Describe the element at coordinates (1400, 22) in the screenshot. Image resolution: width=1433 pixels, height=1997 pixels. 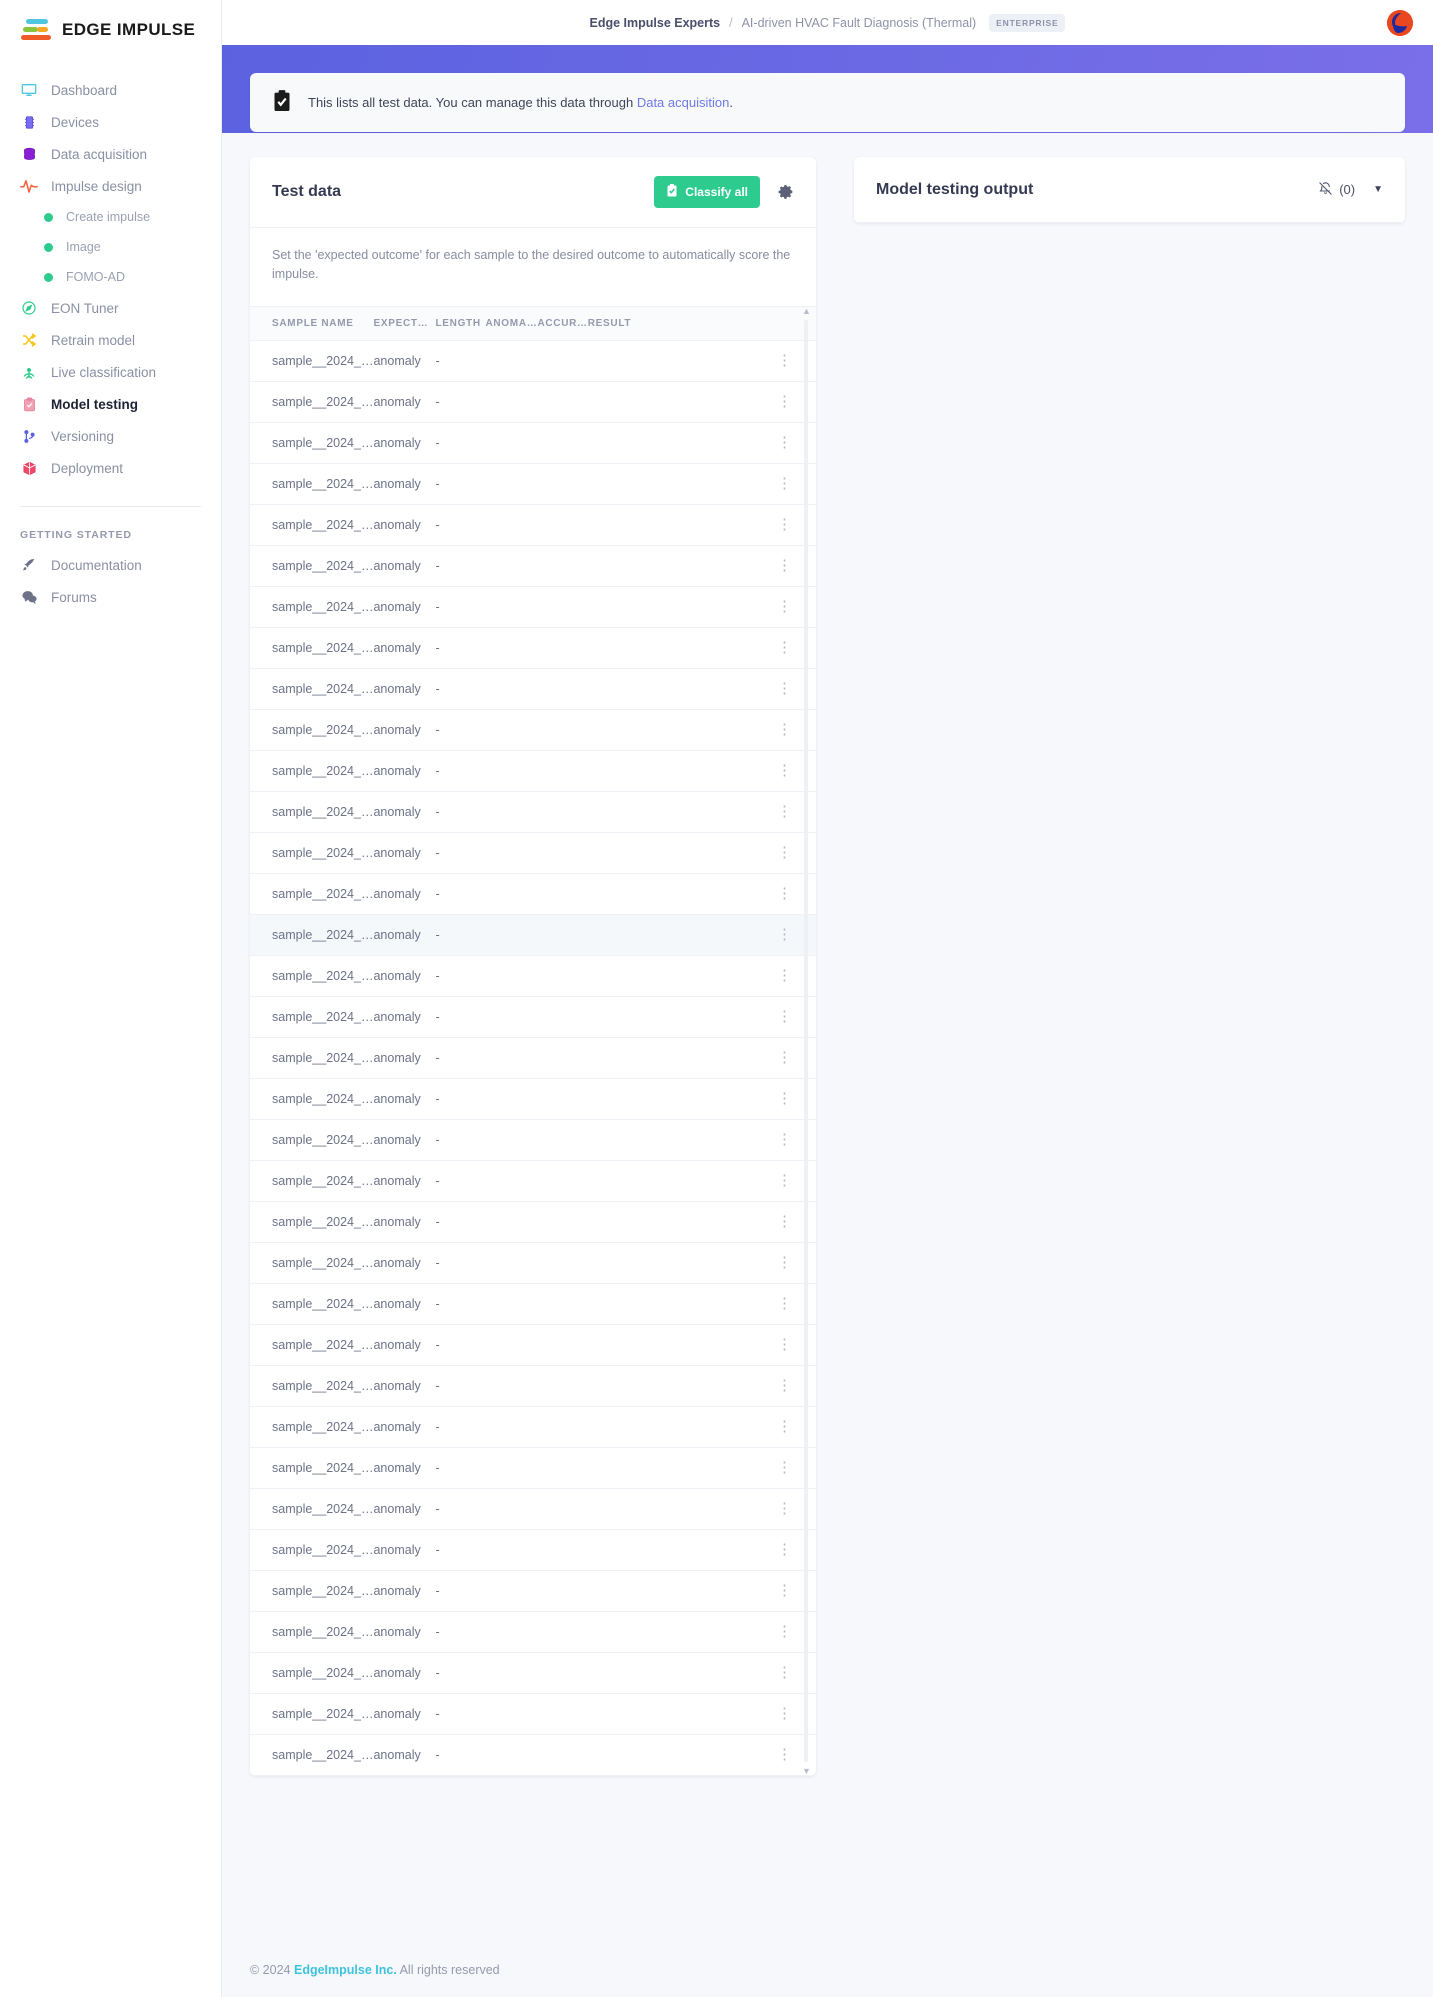
I see `user-avatar` at that location.